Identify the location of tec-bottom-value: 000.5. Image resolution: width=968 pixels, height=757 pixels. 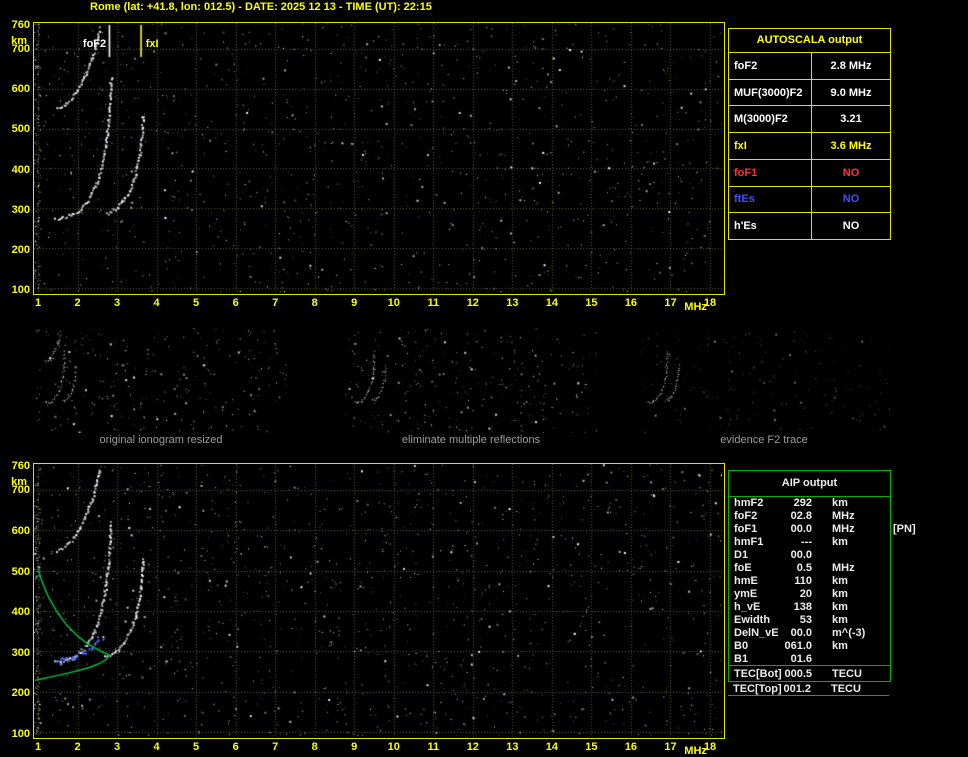
(798, 673).